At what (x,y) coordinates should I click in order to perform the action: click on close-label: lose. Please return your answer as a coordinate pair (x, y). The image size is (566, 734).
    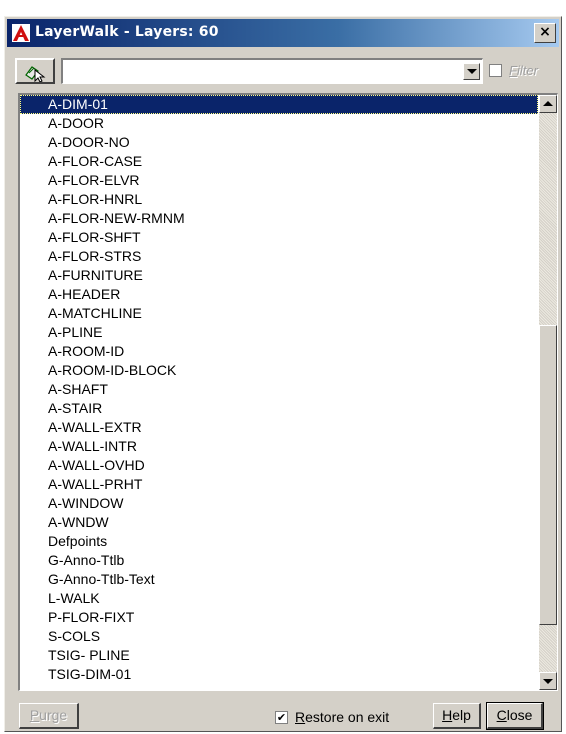
    Looking at the image, I should click on (519, 715).